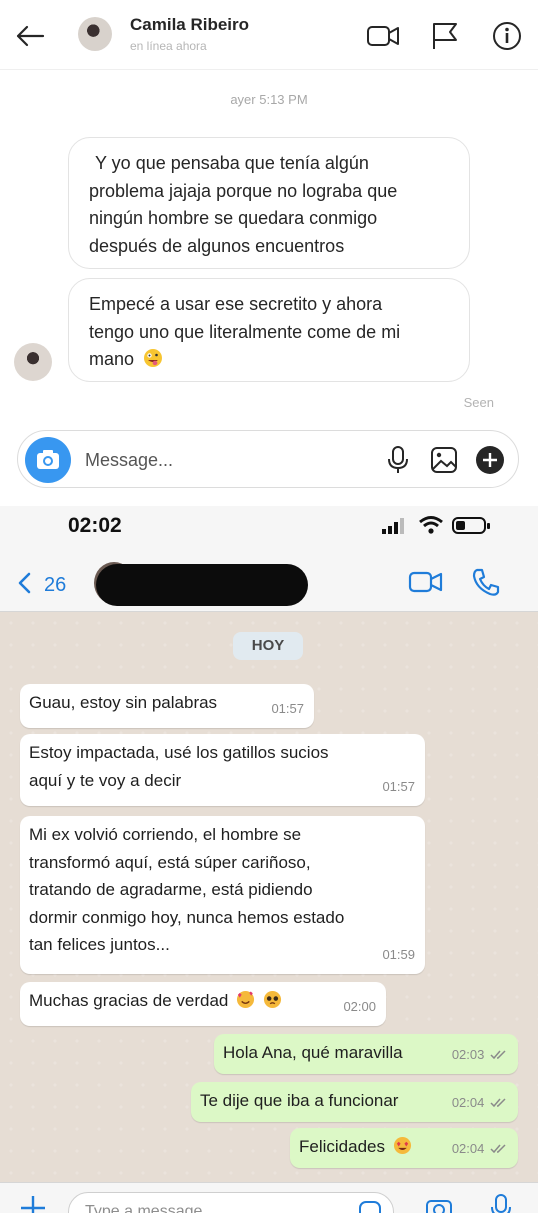 The height and width of the screenshot is (1213, 538). I want to click on outgoing-message: Felicidades 02:04, so click(404, 1148).